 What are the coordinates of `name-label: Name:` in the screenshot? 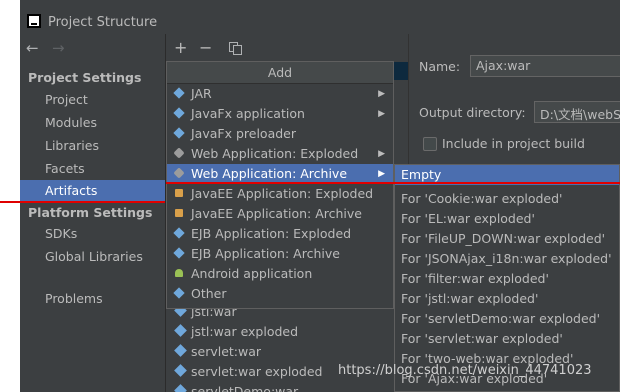 It's located at (440, 66).